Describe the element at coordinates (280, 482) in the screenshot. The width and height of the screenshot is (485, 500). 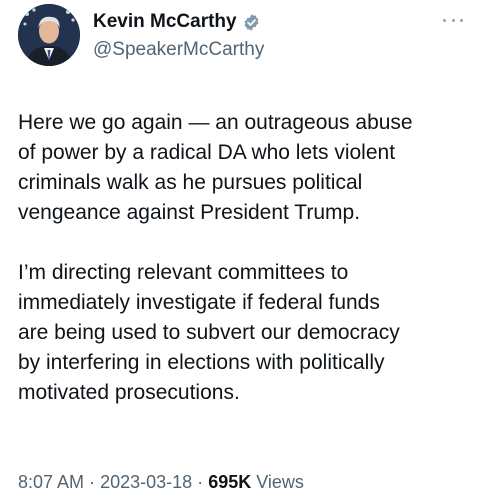
I see `views-label: Views` at that location.